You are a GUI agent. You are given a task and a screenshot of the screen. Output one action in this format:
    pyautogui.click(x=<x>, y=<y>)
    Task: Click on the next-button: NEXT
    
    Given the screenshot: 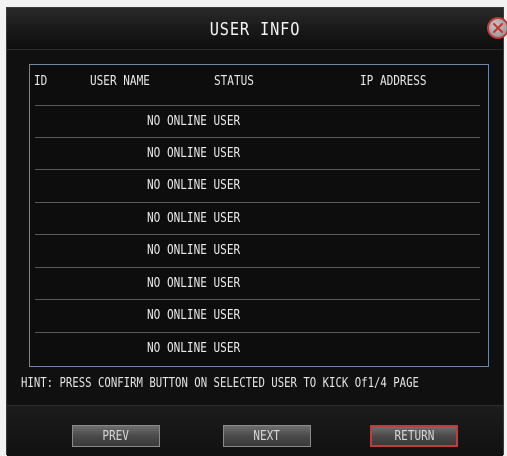 What is the action you would take?
    pyautogui.click(x=267, y=436)
    